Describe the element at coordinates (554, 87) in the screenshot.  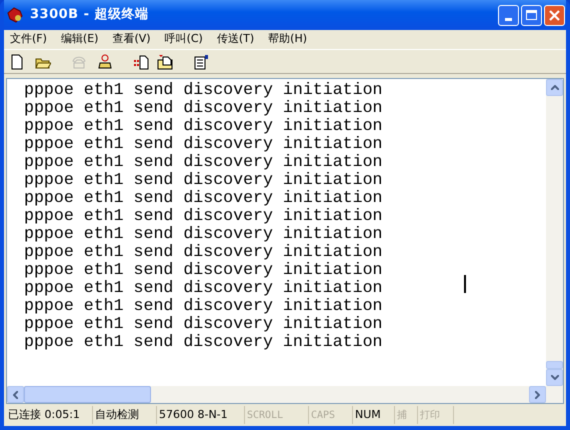
I see `scroll-up-button` at that location.